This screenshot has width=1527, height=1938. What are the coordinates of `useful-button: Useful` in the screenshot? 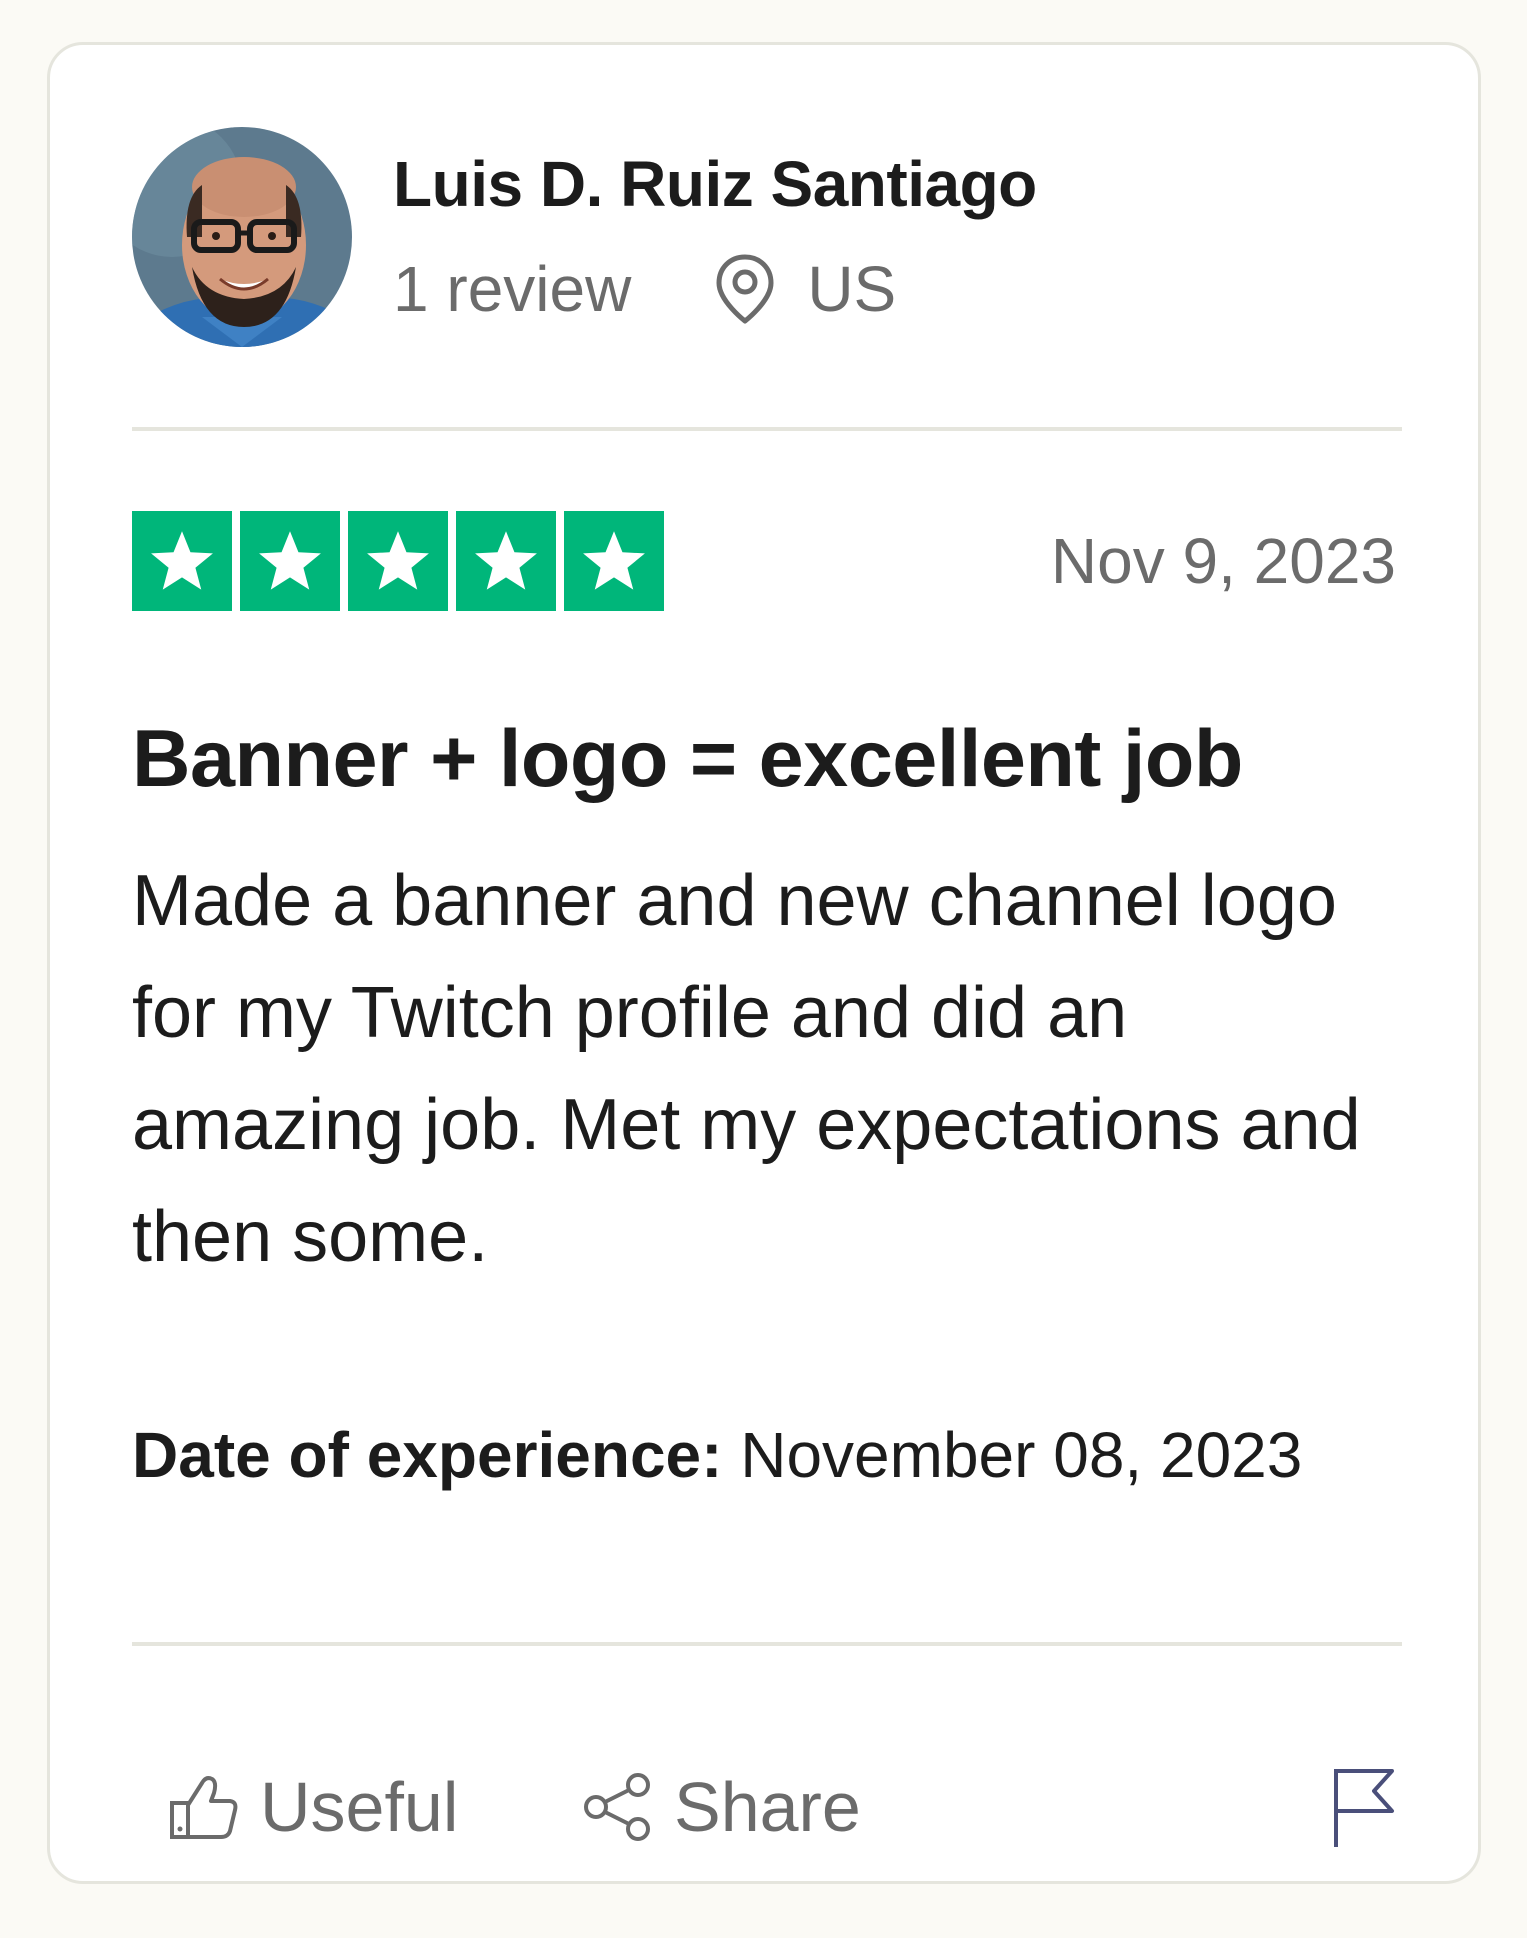 It's located at (313, 1807).